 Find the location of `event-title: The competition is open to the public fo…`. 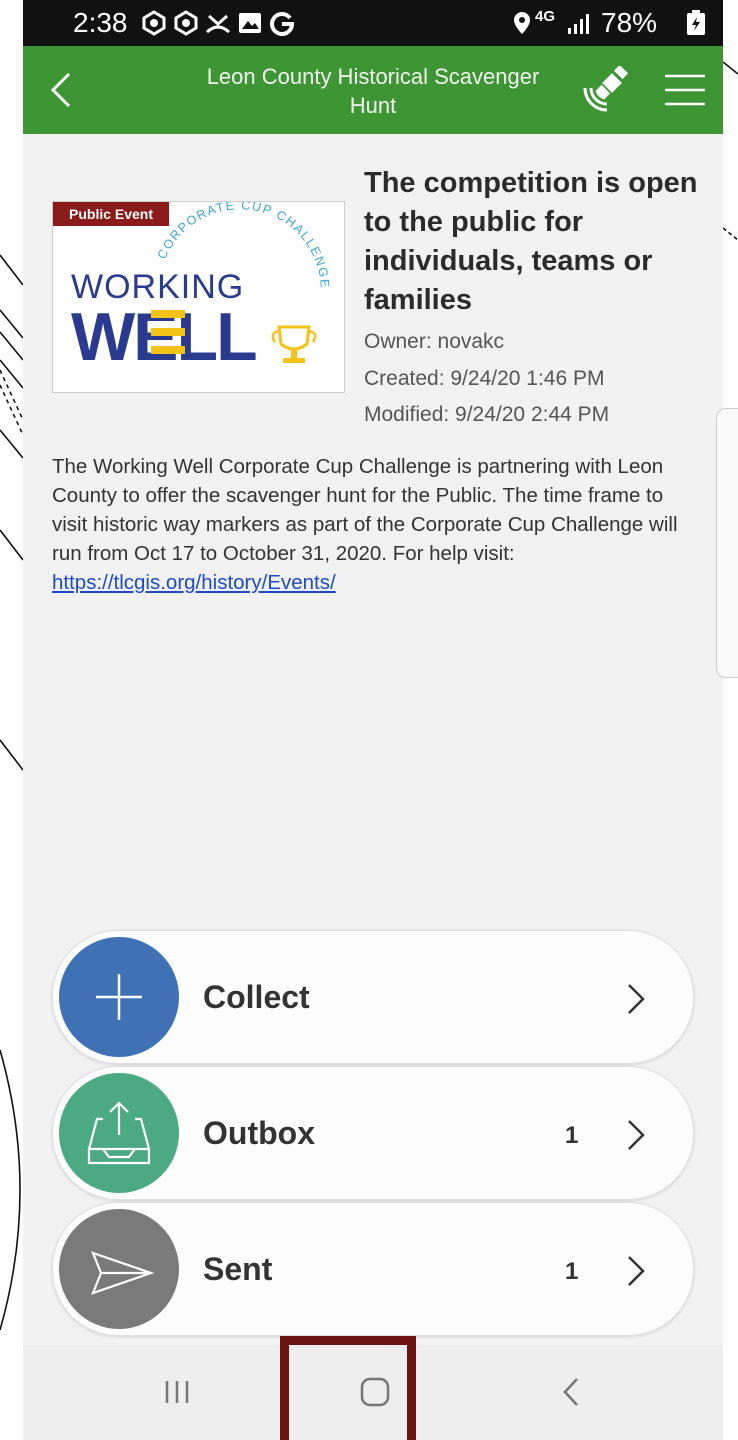

event-title: The competition is open to the public fo… is located at coordinates (531, 241).